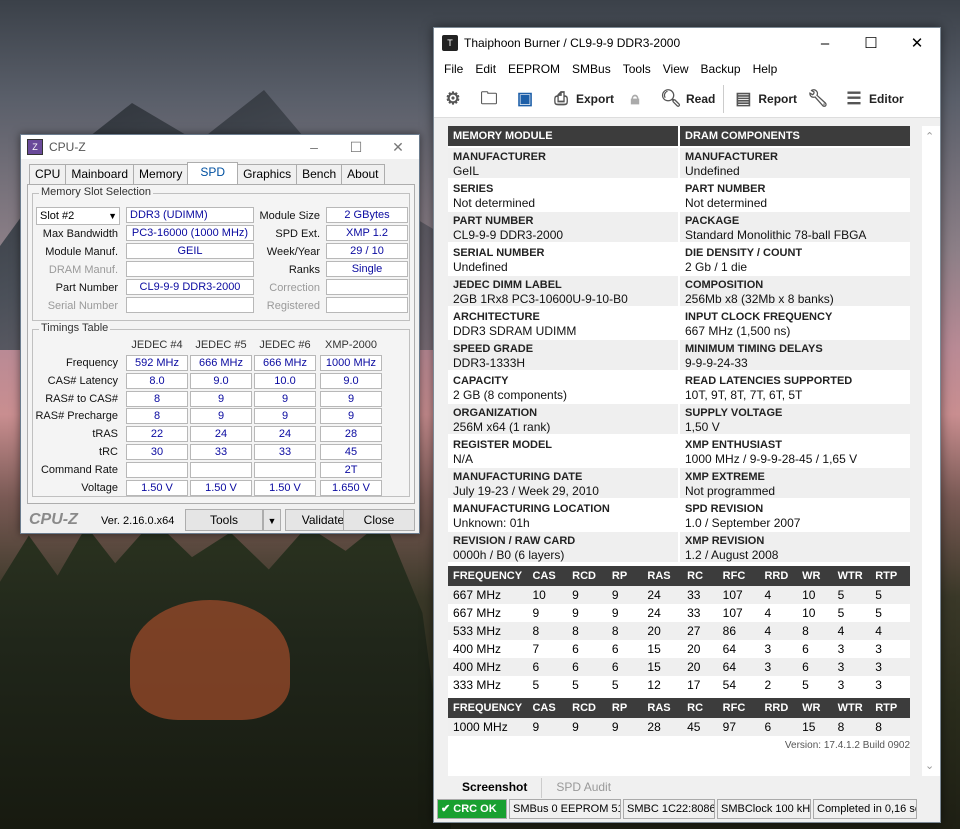 Image resolution: width=960 pixels, height=829 pixels. Describe the element at coordinates (86, 288) in the screenshot. I see `part-number-label: Part Number` at that location.